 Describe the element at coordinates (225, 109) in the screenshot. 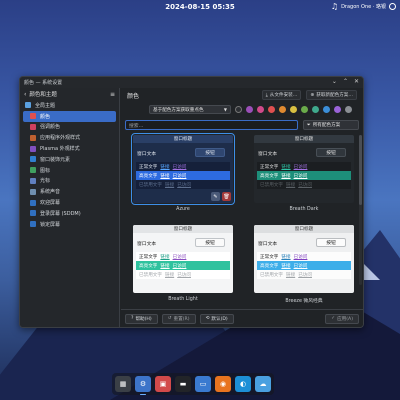

I see `chevron-down-icon: ▼` at that location.